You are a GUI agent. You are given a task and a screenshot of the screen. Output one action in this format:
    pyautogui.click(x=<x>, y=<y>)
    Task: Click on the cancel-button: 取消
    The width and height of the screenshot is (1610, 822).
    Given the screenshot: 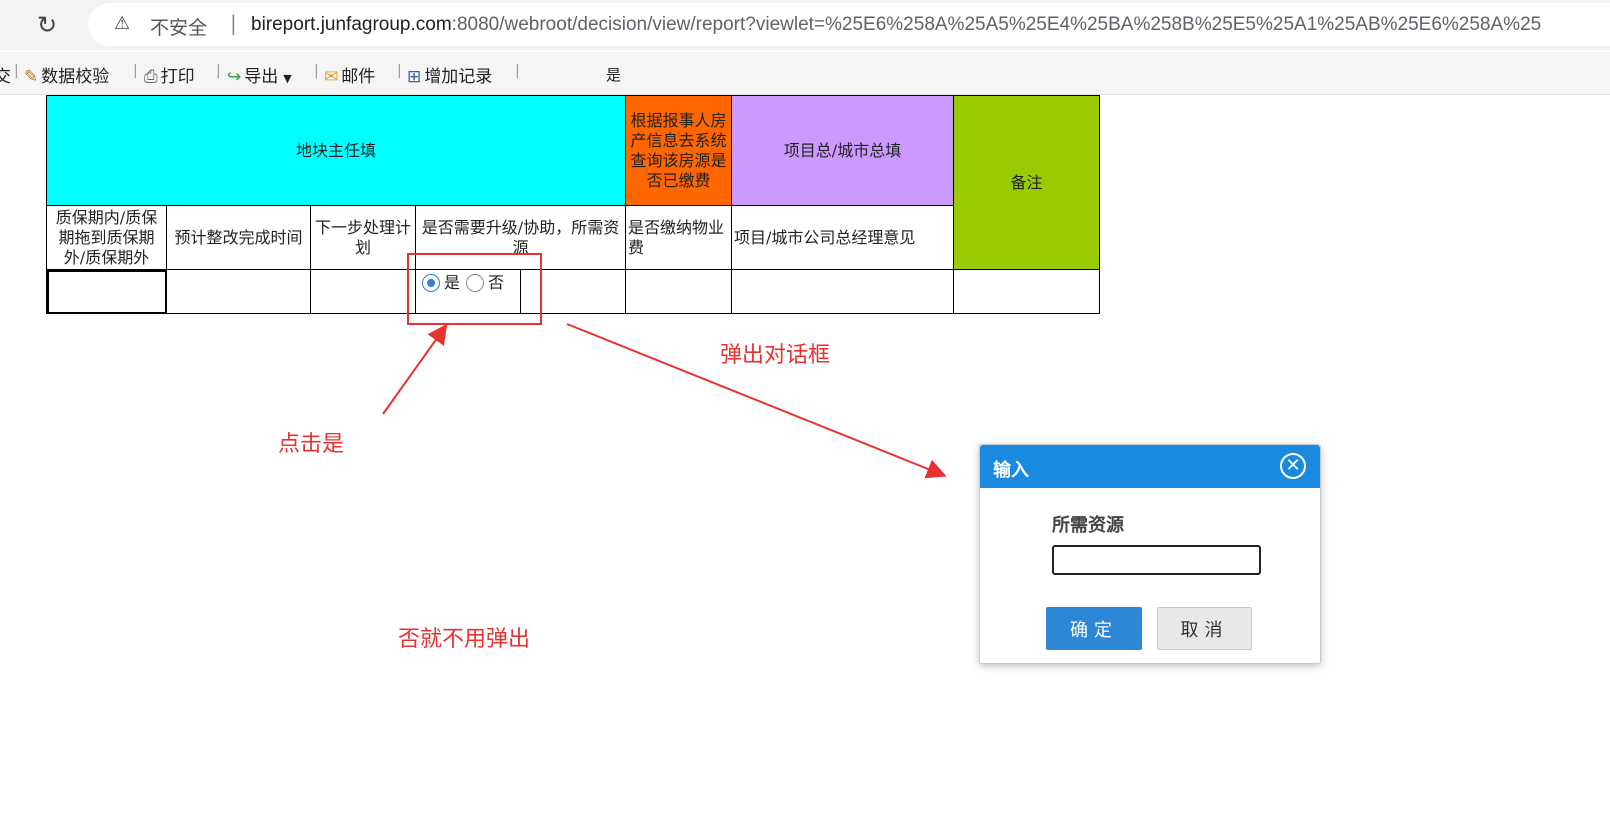 What is the action you would take?
    pyautogui.click(x=1204, y=628)
    